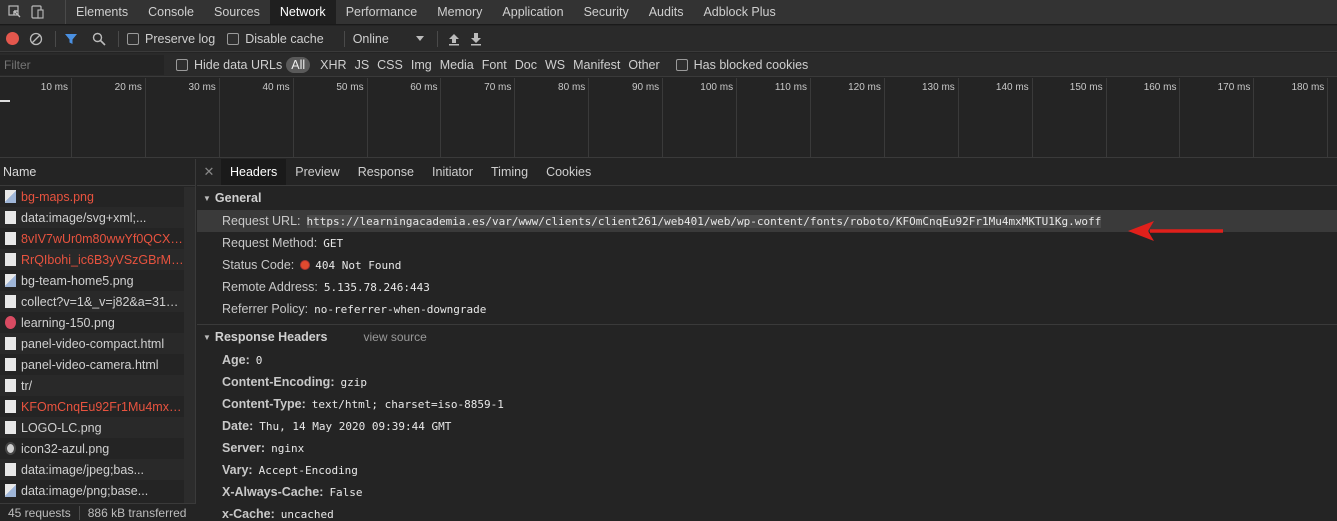 The width and height of the screenshot is (1337, 521). I want to click on tab-preview: Preview, so click(317, 172).